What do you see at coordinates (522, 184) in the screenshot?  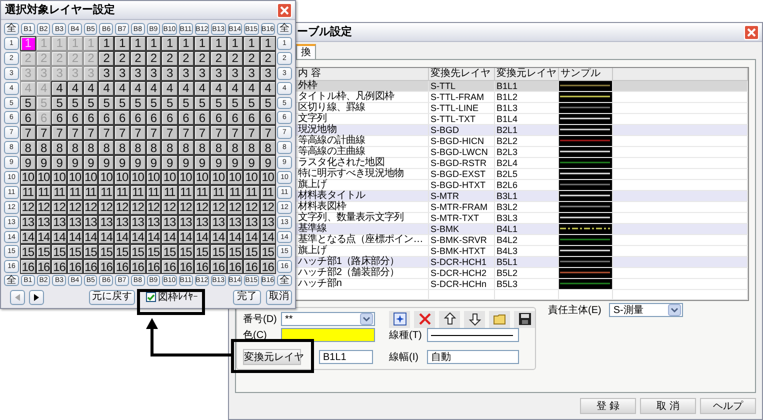 I see `table-row: 旗上げ S-BGD-HTXT B2L6` at bounding box center [522, 184].